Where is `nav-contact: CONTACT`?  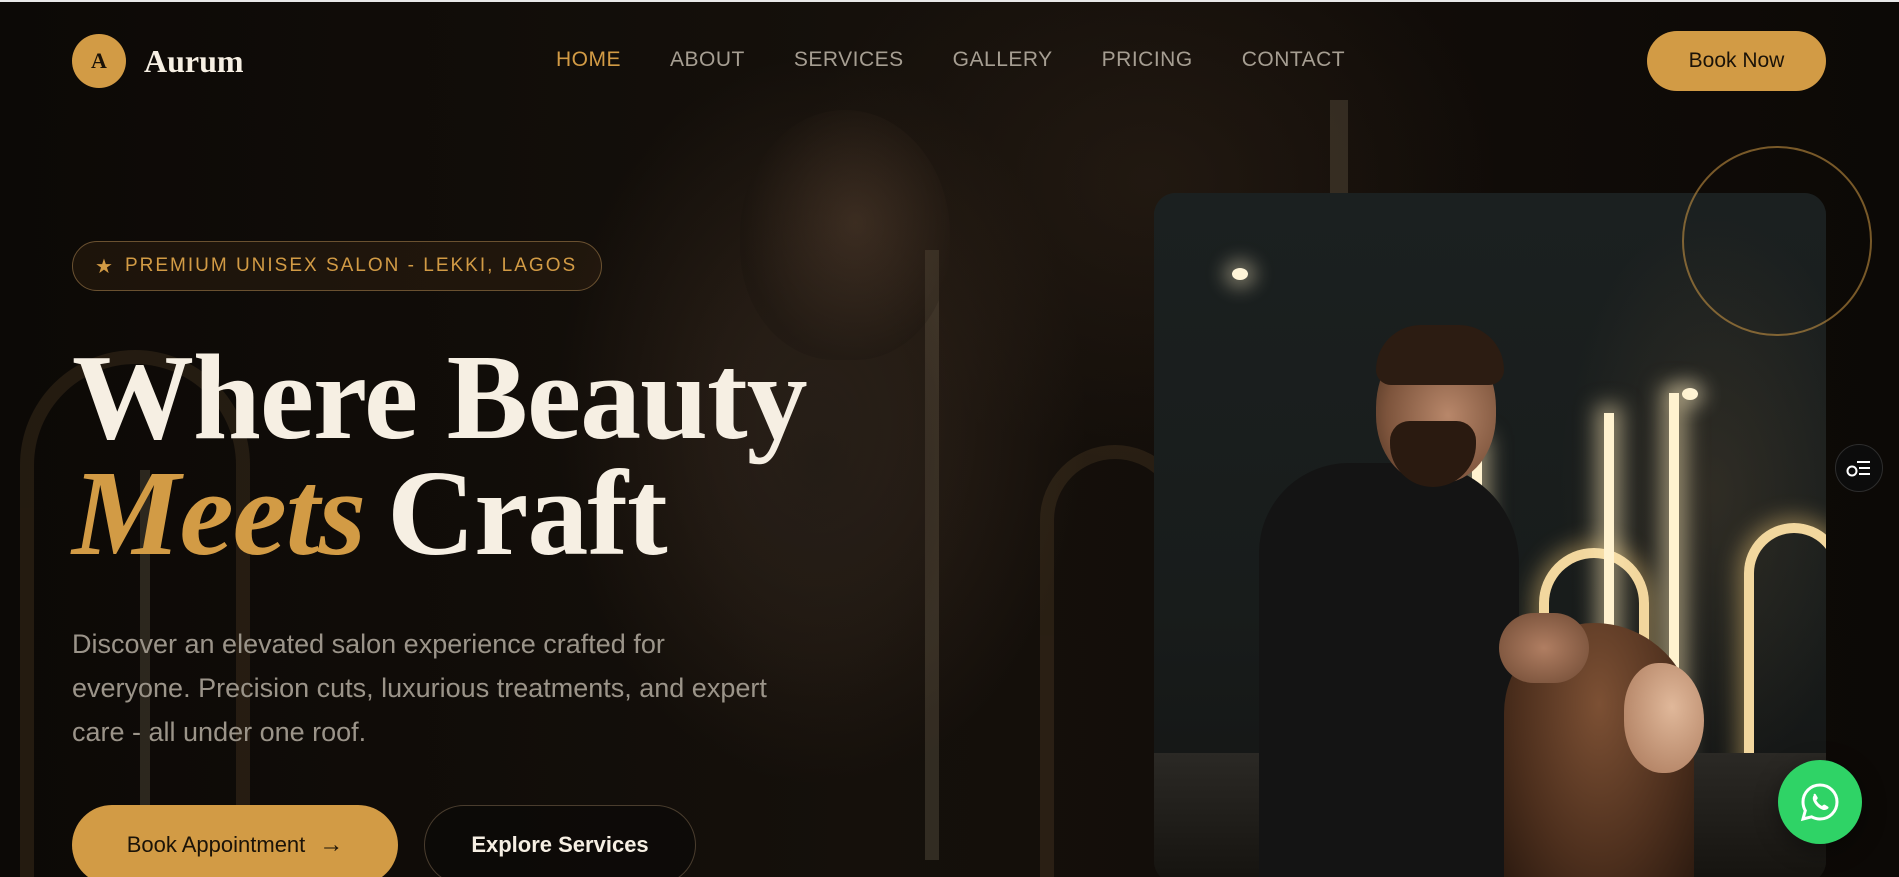
nav-contact: CONTACT is located at coordinates (1293, 60).